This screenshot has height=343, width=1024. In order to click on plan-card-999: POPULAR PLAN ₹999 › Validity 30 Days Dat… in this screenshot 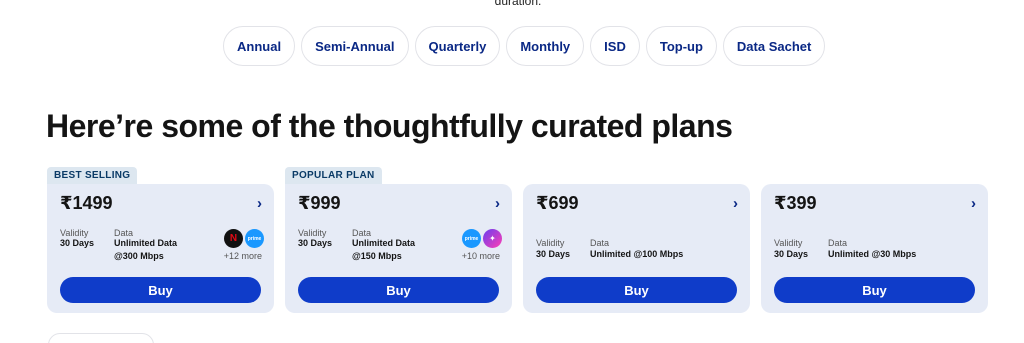, I will do `click(398, 240)`.